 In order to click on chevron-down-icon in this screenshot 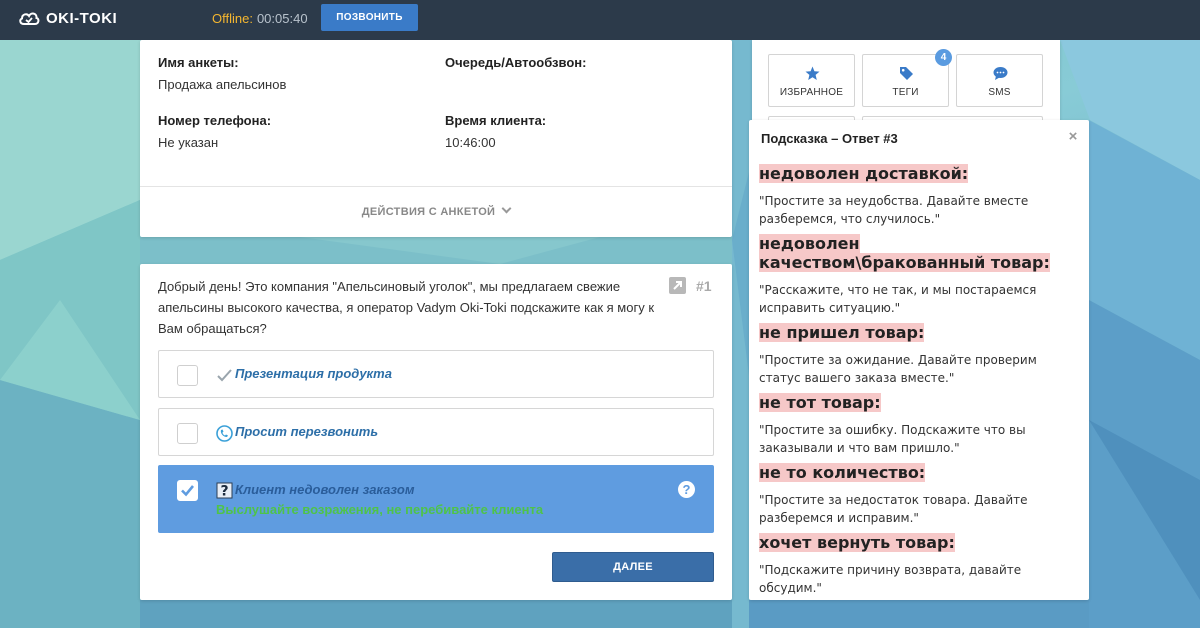, I will do `click(506, 208)`.